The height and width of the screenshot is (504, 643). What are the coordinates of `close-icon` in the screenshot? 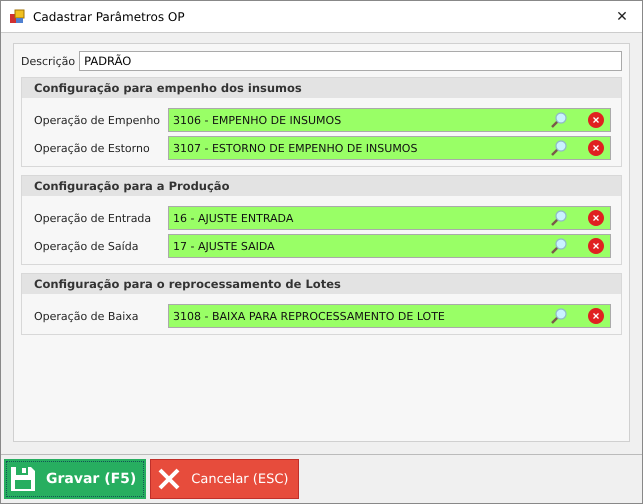 It's located at (169, 479).